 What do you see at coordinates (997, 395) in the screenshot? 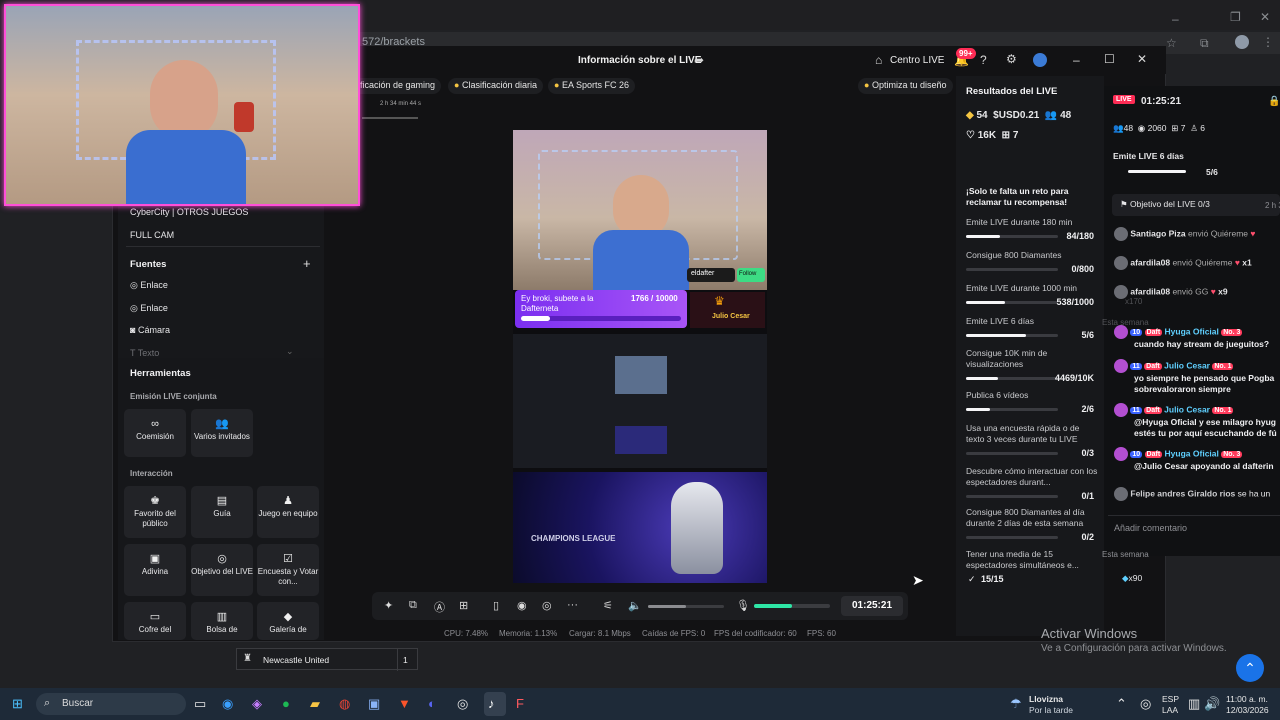
I see `task-label: Publica 6 vídeos` at bounding box center [997, 395].